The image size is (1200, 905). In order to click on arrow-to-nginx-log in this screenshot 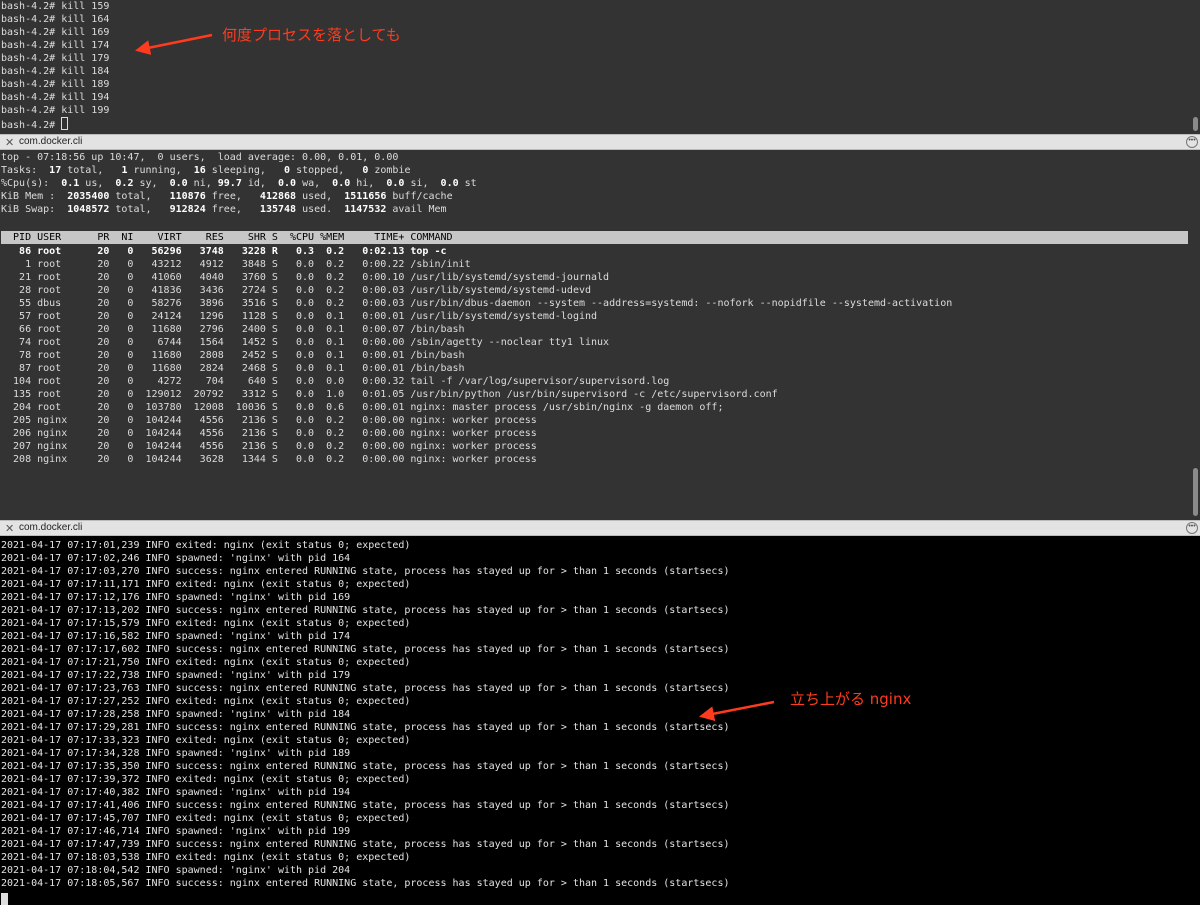, I will do `click(737, 711)`.